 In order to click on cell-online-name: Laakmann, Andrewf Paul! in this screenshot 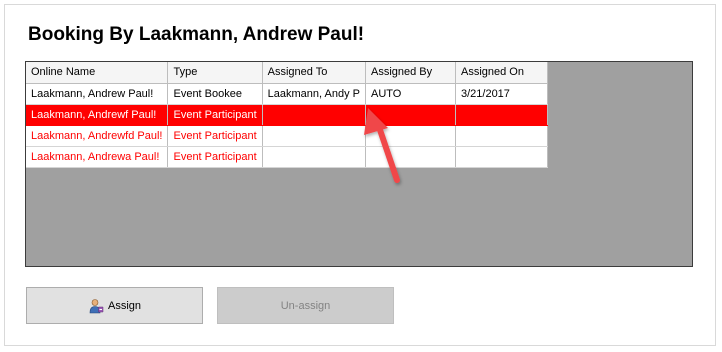, I will do `click(97, 115)`.